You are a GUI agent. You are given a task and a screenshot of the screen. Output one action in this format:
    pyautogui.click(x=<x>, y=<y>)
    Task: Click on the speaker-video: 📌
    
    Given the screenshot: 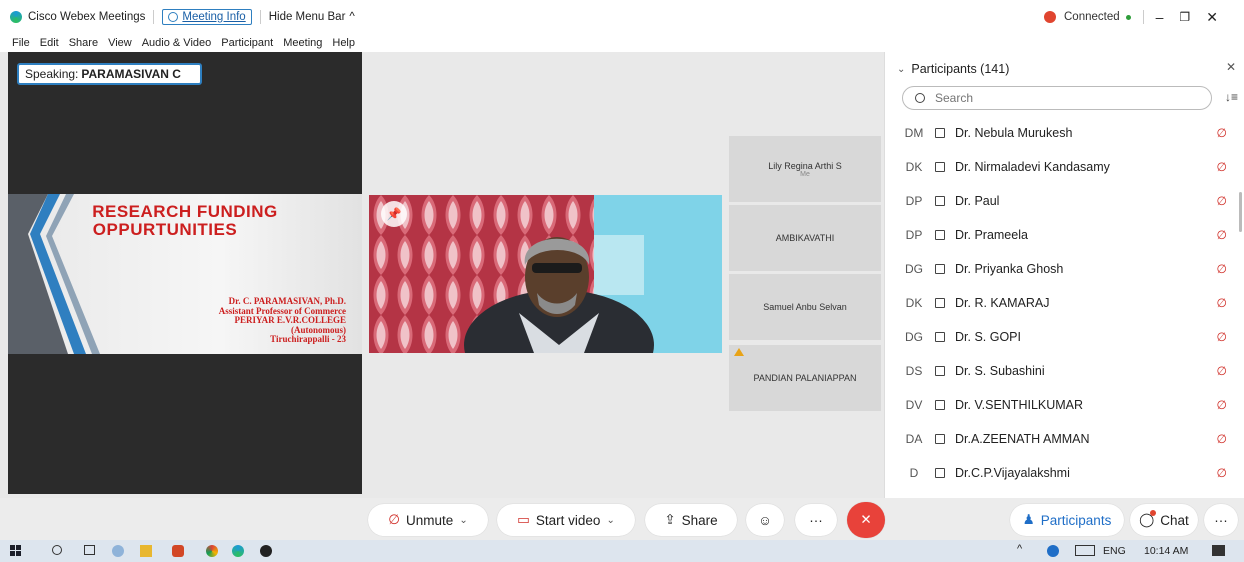 What is the action you would take?
    pyautogui.click(x=545, y=274)
    